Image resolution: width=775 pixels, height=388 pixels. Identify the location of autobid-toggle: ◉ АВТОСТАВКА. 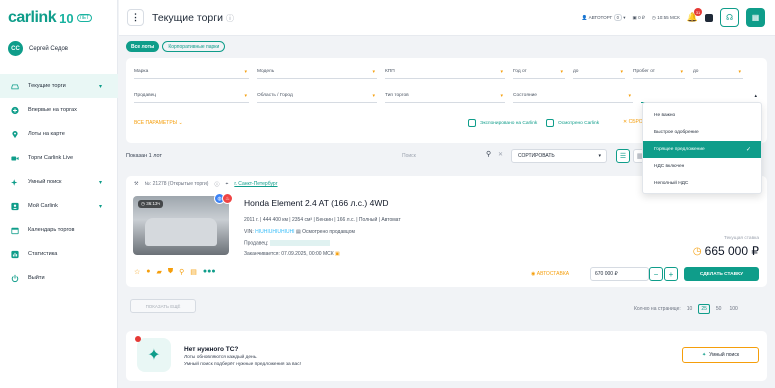
(550, 274).